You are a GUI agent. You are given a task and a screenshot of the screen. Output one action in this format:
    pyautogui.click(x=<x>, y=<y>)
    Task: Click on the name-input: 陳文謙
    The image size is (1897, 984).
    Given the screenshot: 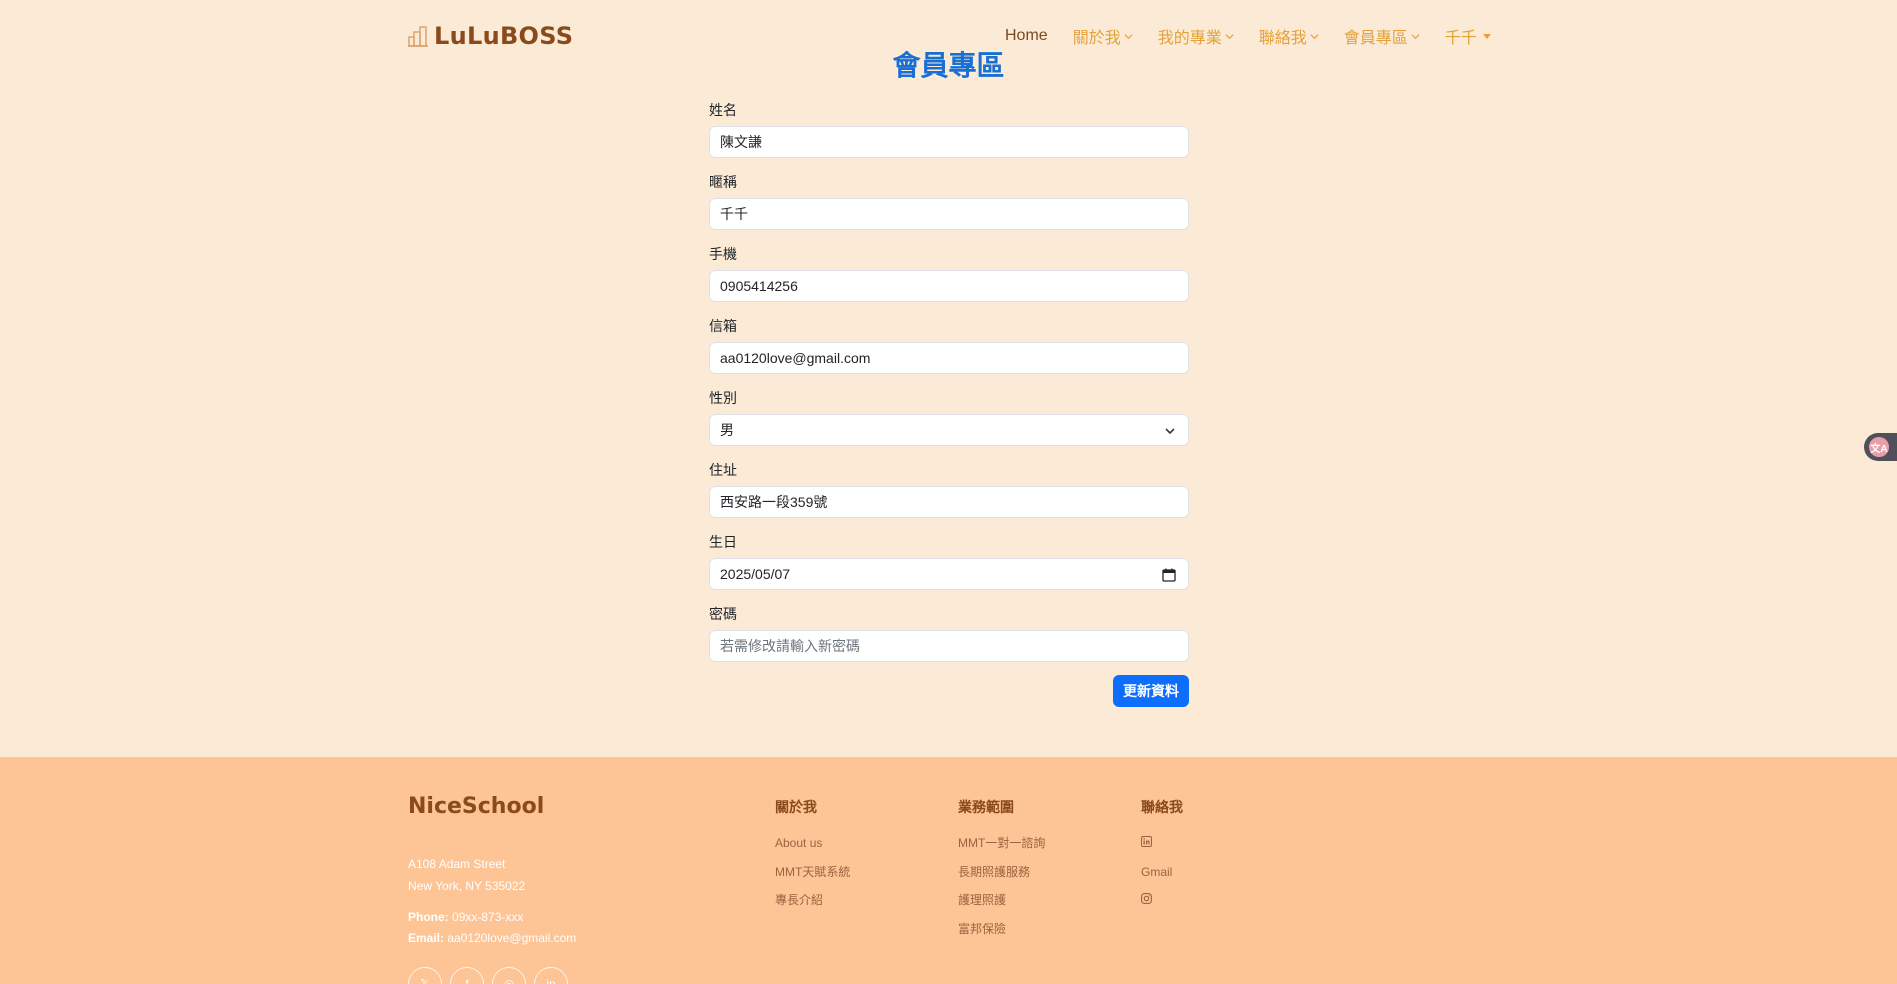 What is the action you would take?
    pyautogui.click(x=949, y=142)
    